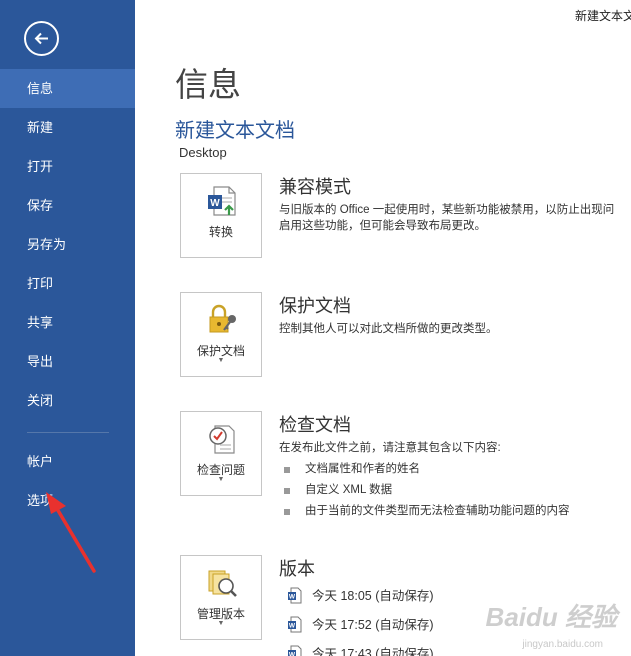 The image size is (631, 656). I want to click on window-title: 新建文本文, so click(603, 16).